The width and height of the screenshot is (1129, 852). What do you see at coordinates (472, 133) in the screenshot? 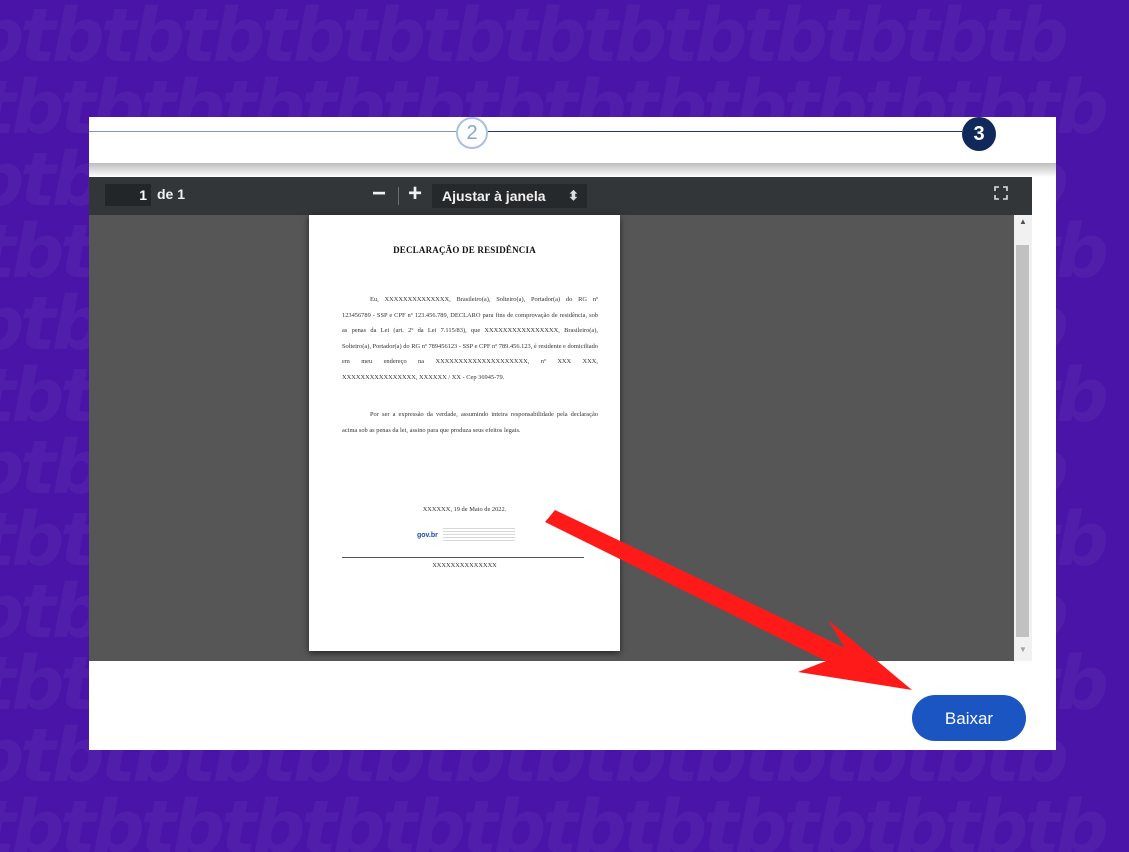
I see `step-2: 2` at bounding box center [472, 133].